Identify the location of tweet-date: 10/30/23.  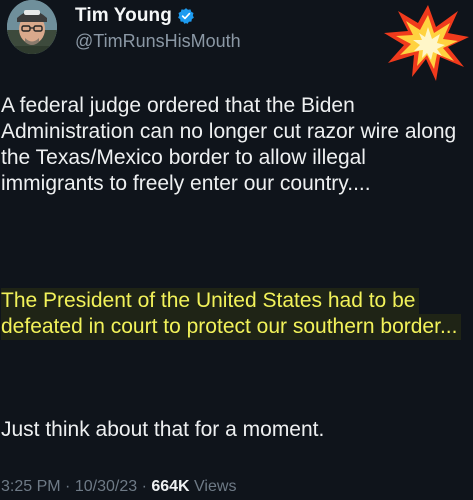
(106, 486).